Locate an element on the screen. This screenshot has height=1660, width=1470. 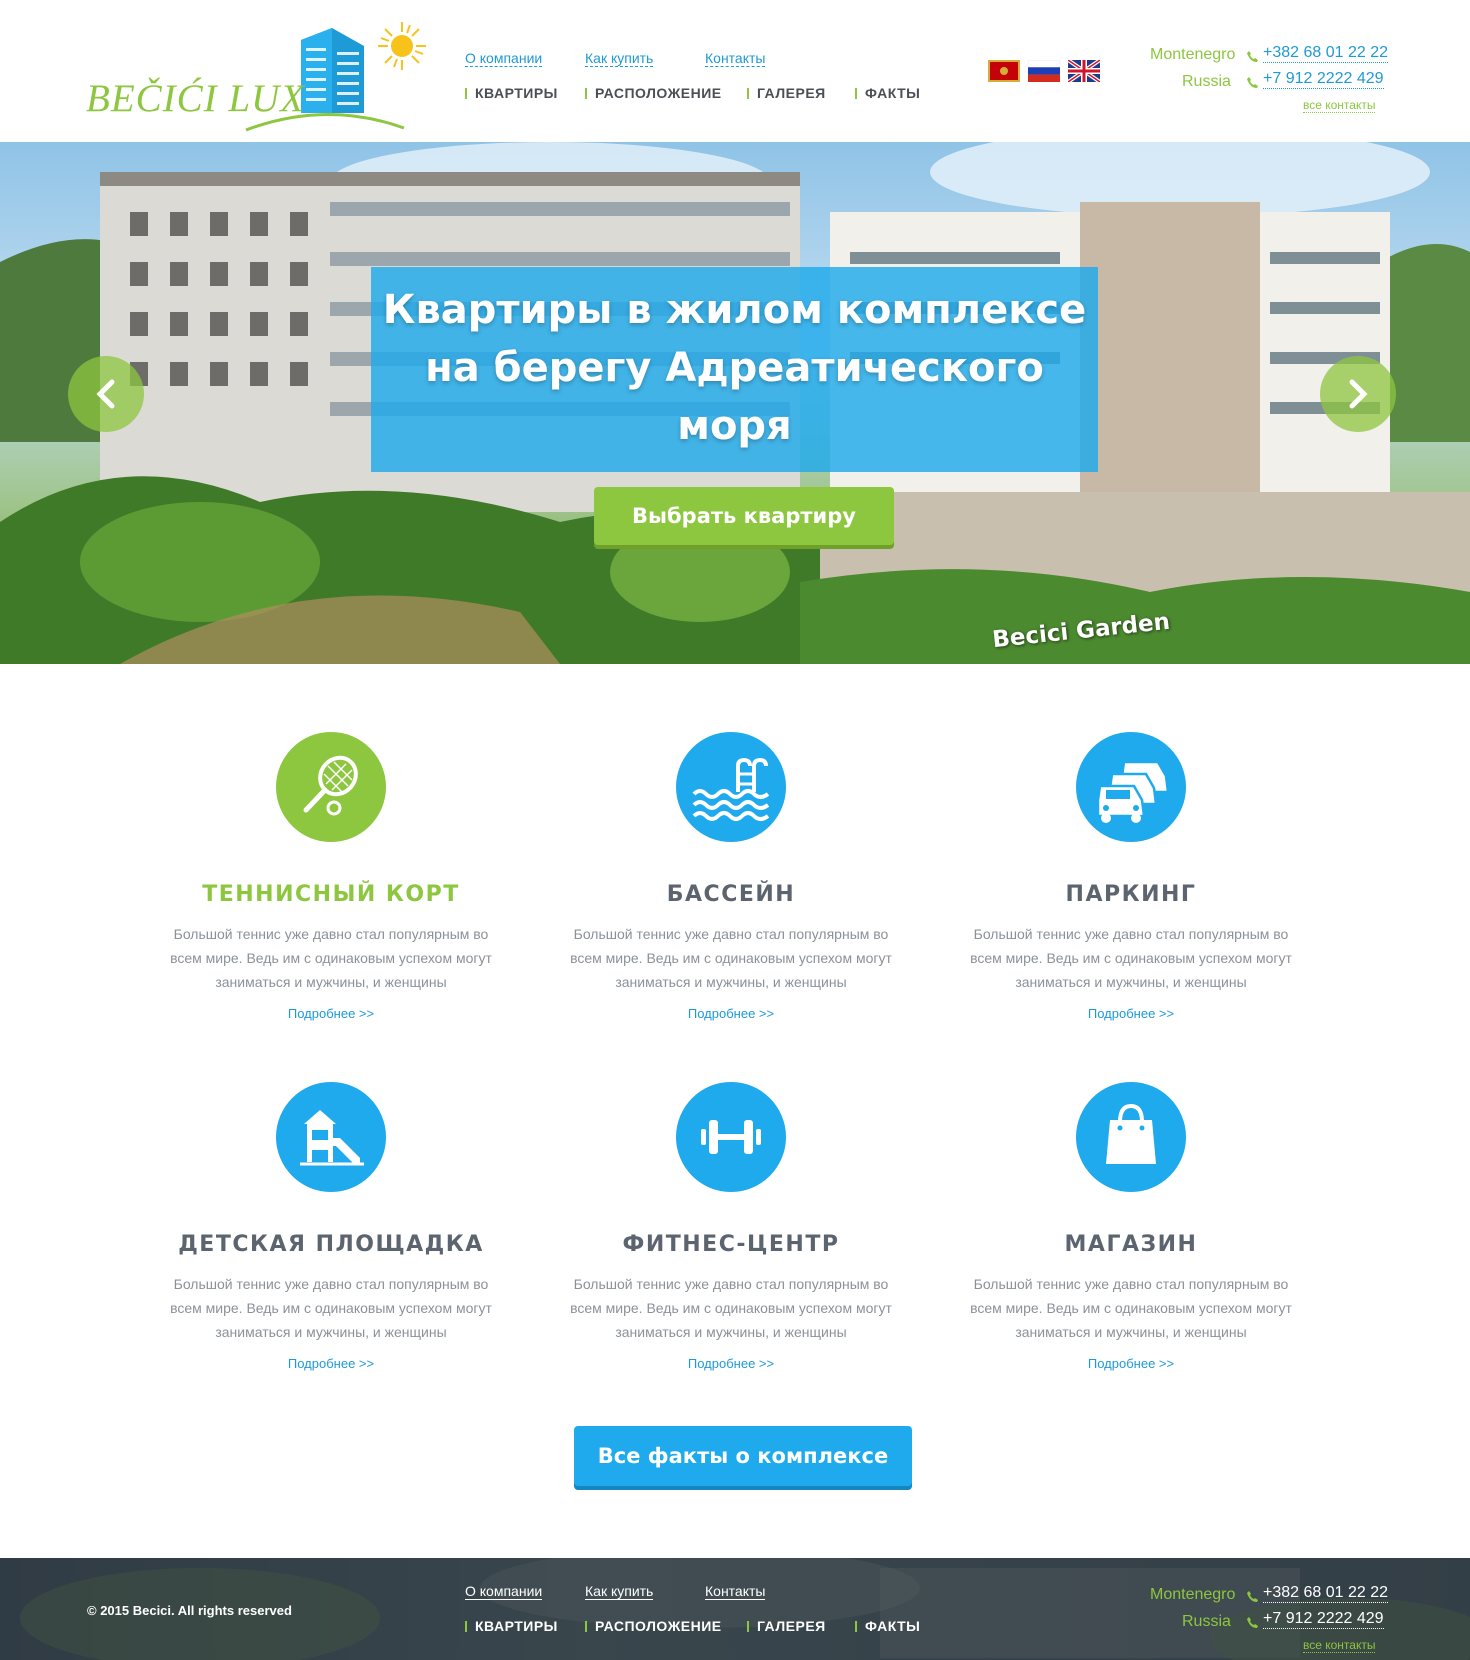
uk-flag-icon is located at coordinates (1084, 71).